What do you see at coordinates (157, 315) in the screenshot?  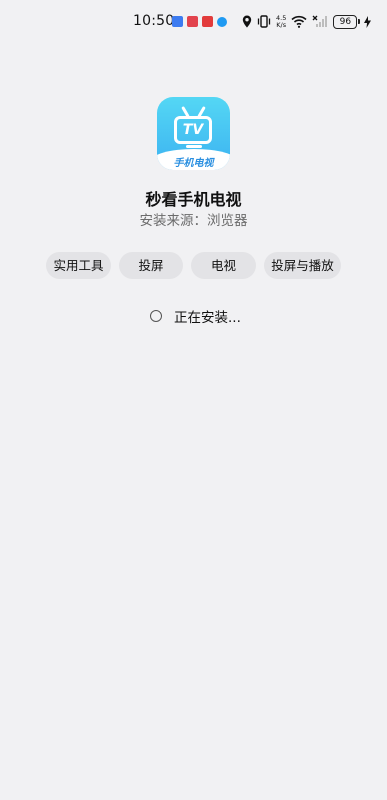 I see `loading-spinner-icon` at bounding box center [157, 315].